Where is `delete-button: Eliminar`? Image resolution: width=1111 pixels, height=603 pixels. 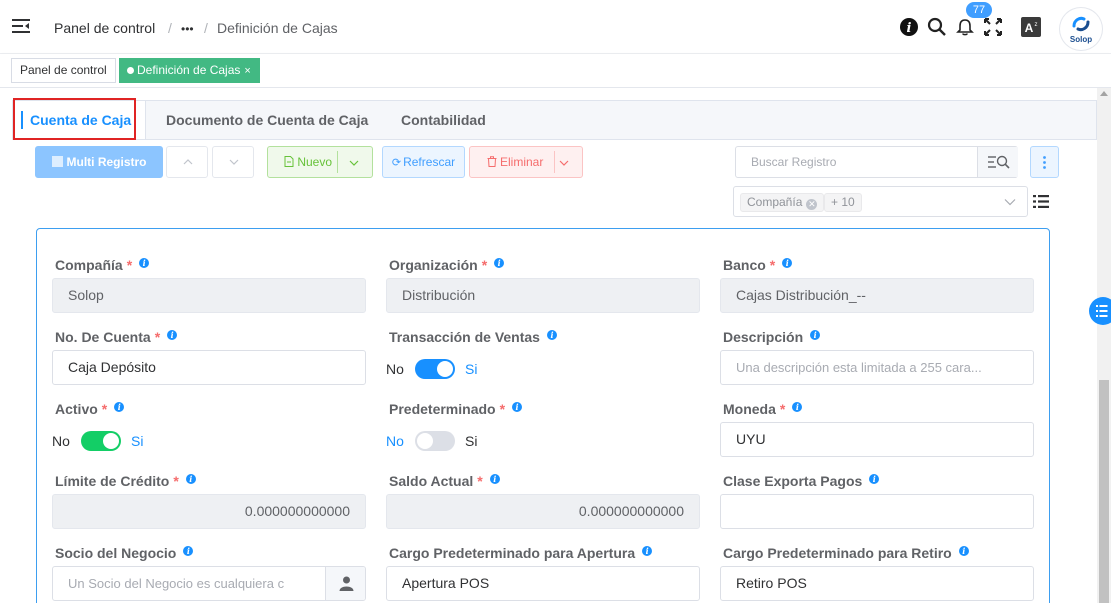 delete-button: Eliminar is located at coordinates (526, 162).